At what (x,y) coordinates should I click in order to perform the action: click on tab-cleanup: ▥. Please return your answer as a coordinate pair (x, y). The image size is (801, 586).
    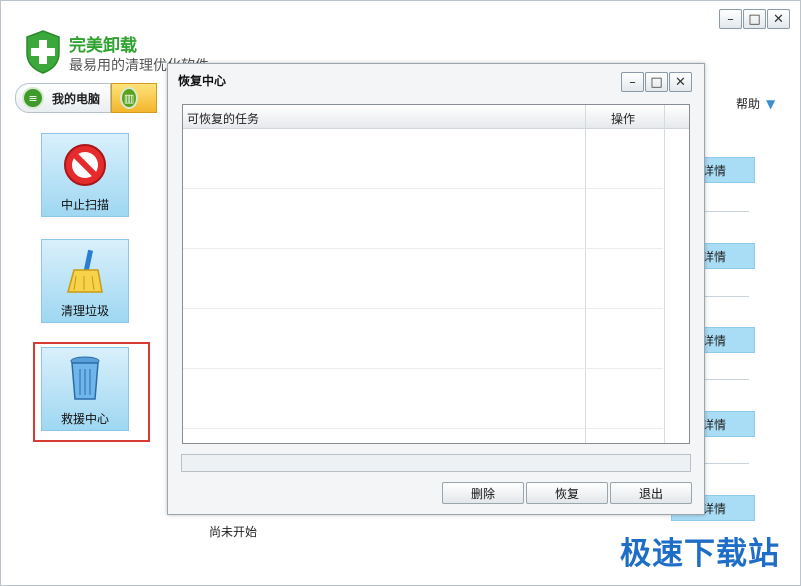
    Looking at the image, I should click on (134, 98).